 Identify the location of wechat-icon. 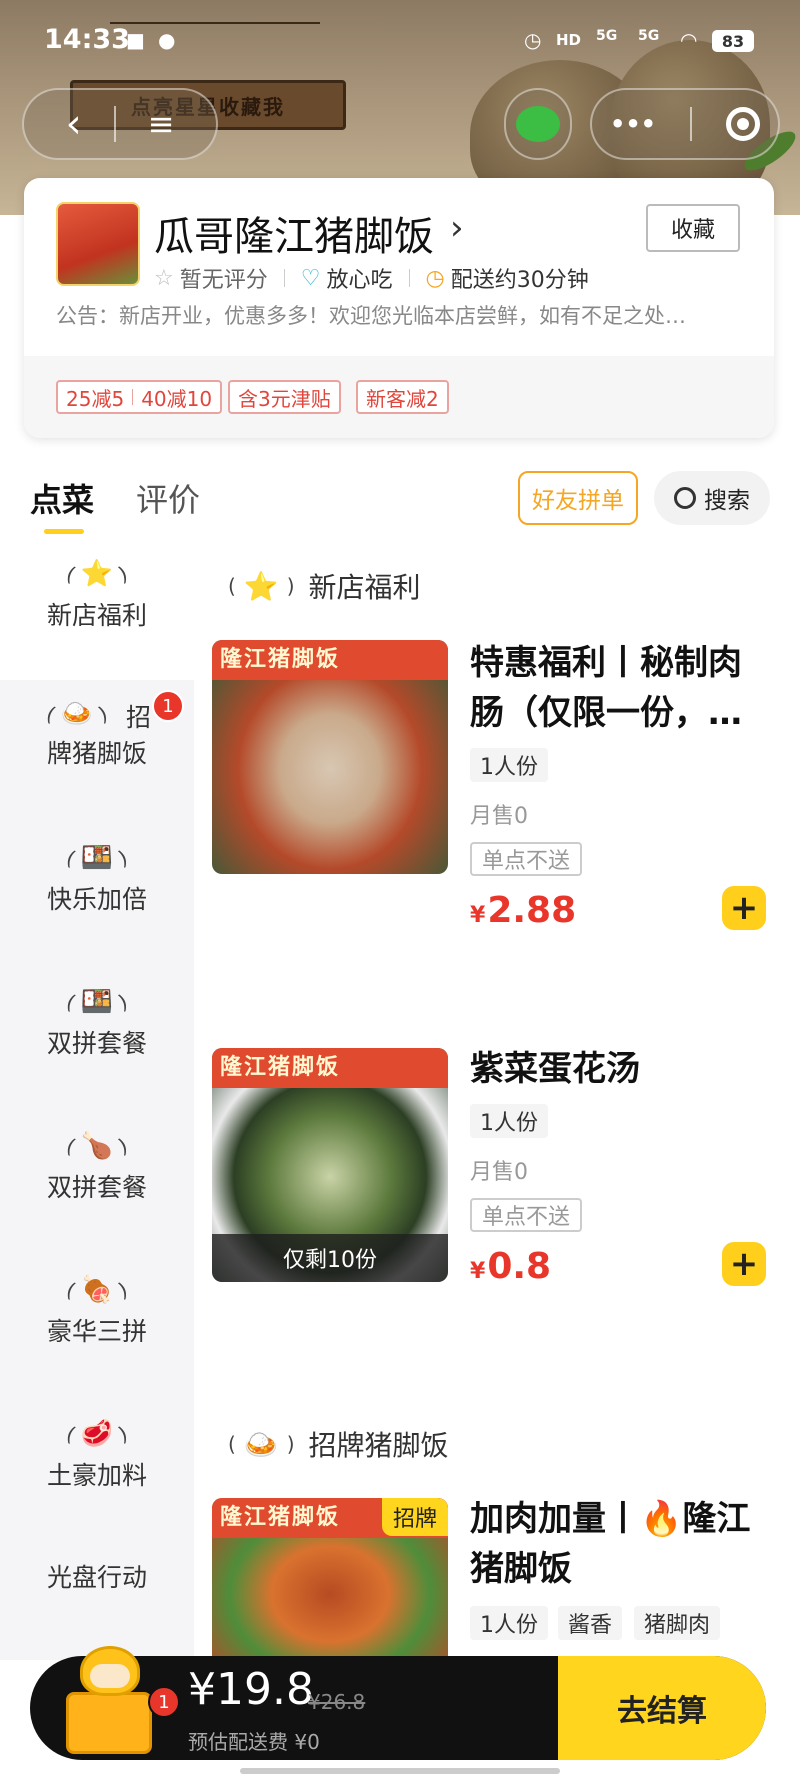
(538, 124).